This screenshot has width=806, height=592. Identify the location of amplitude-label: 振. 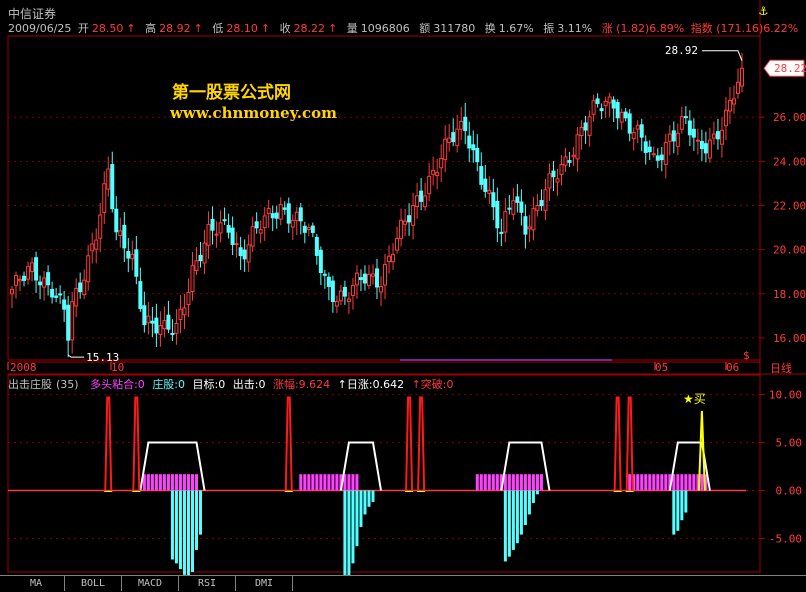
(549, 28).